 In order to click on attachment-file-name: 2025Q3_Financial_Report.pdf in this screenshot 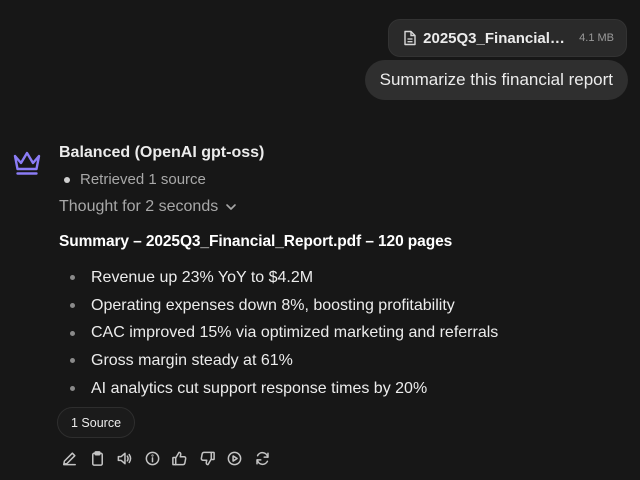, I will do `click(497, 38)`.